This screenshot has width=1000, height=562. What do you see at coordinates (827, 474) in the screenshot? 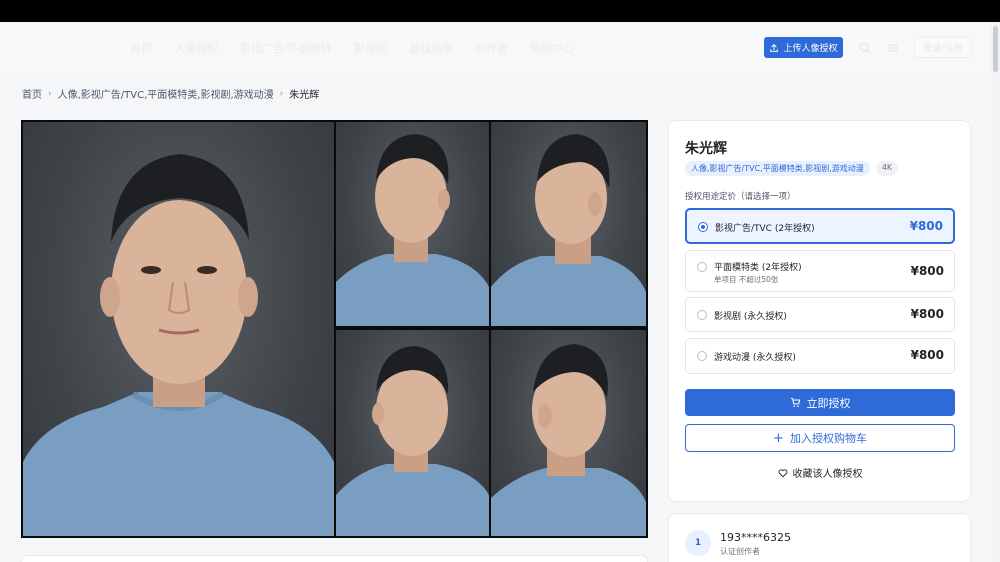
I see `favorite-label: 收藏该人像授权` at bounding box center [827, 474].